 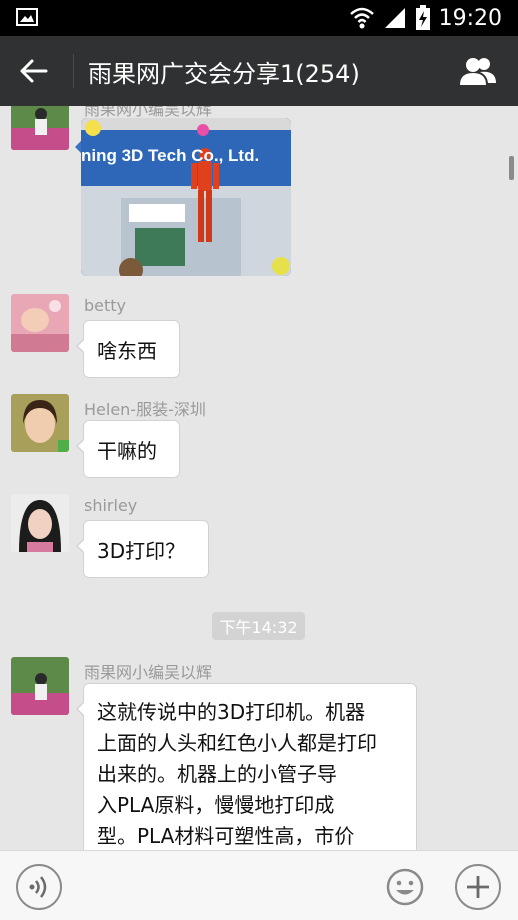 I want to click on message-helen: Helen-服装-深圳 干嘛的, so click(x=259, y=437).